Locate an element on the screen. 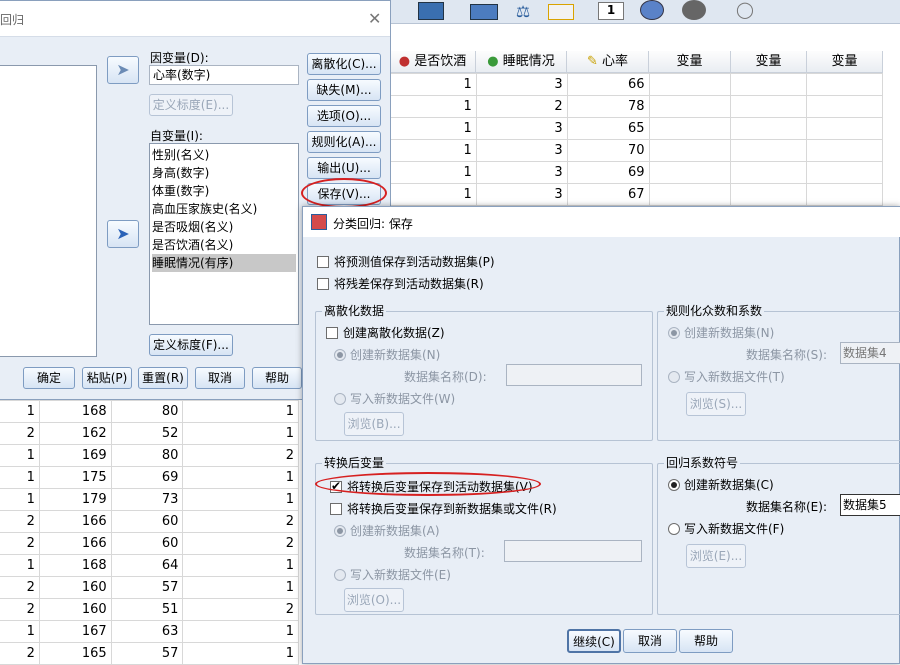 This screenshot has width=900, height=665. reg-create-new-radio is located at coordinates (674, 333).